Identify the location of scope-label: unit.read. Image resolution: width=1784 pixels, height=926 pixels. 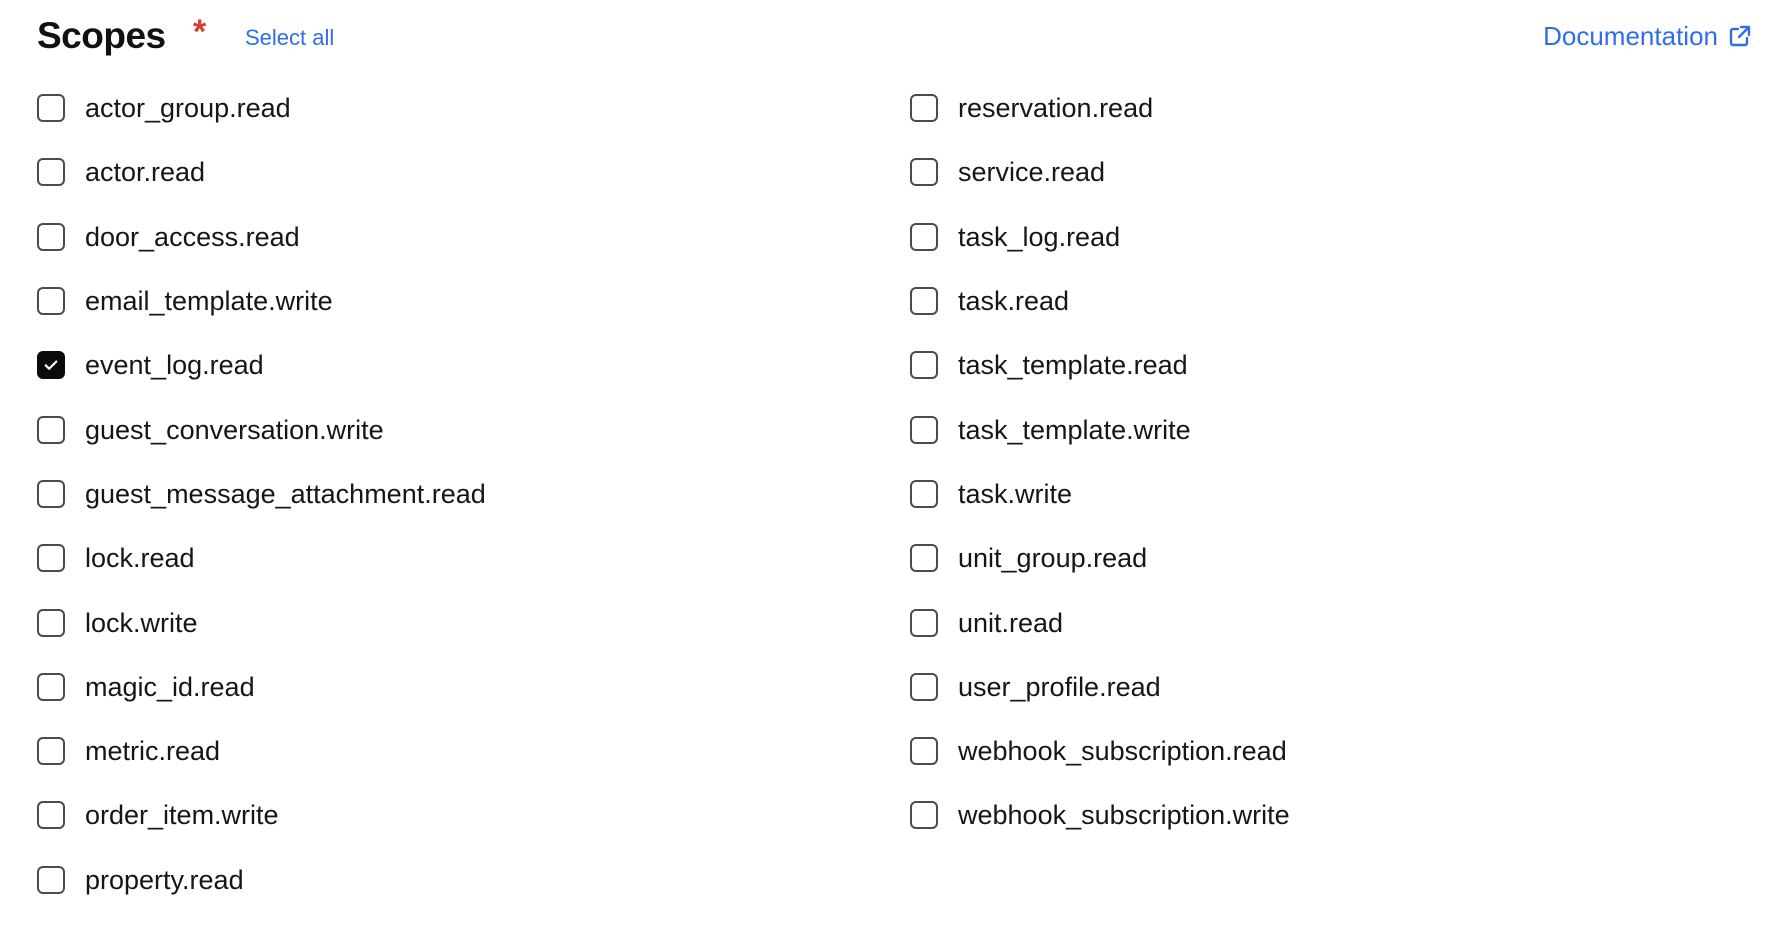
(1011, 622).